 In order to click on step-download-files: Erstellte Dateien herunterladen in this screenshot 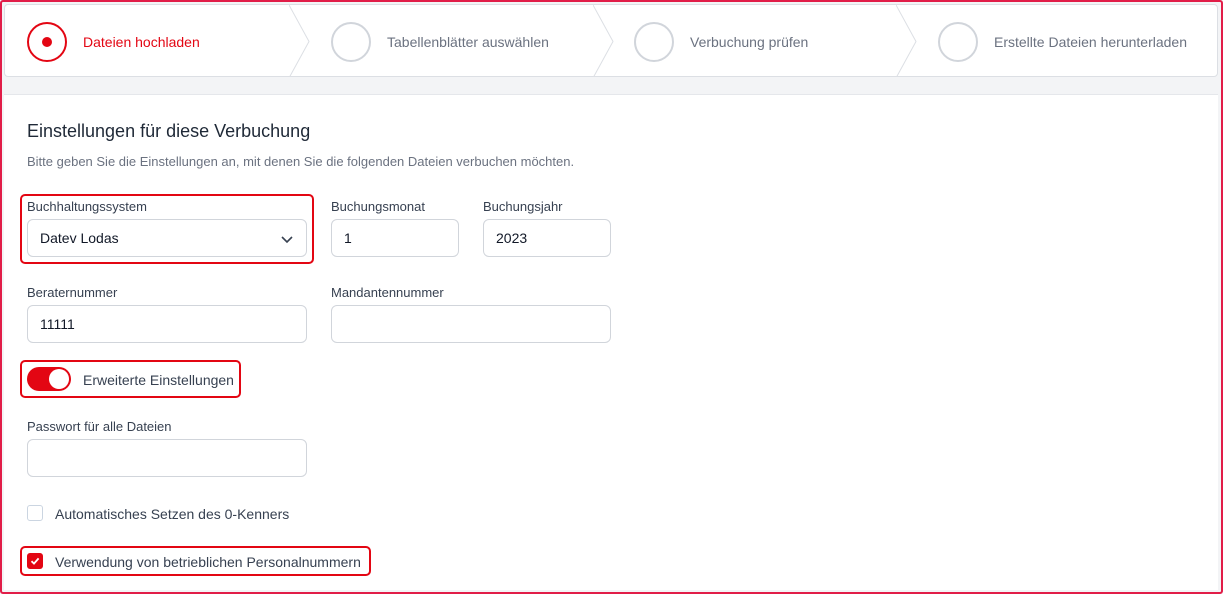, I will do `click(1063, 40)`.